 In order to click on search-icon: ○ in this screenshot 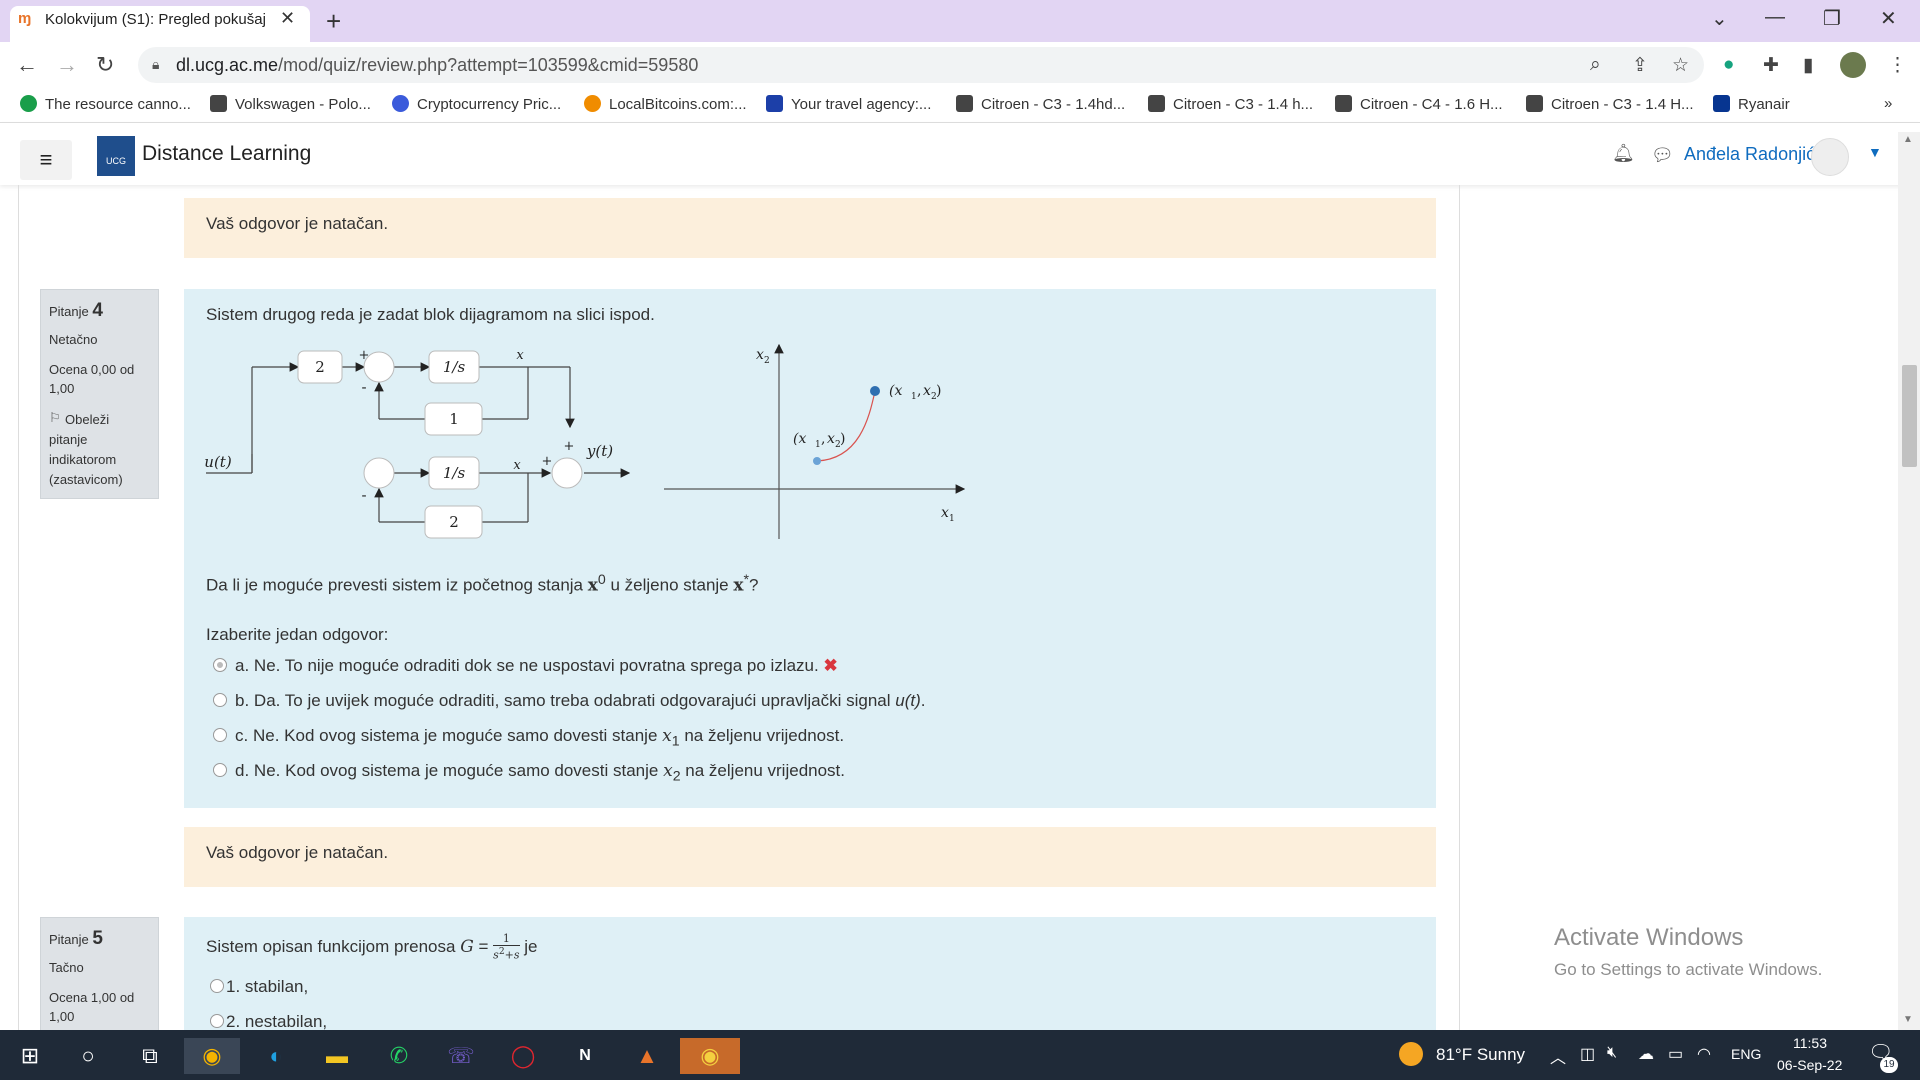, I will do `click(88, 1056)`.